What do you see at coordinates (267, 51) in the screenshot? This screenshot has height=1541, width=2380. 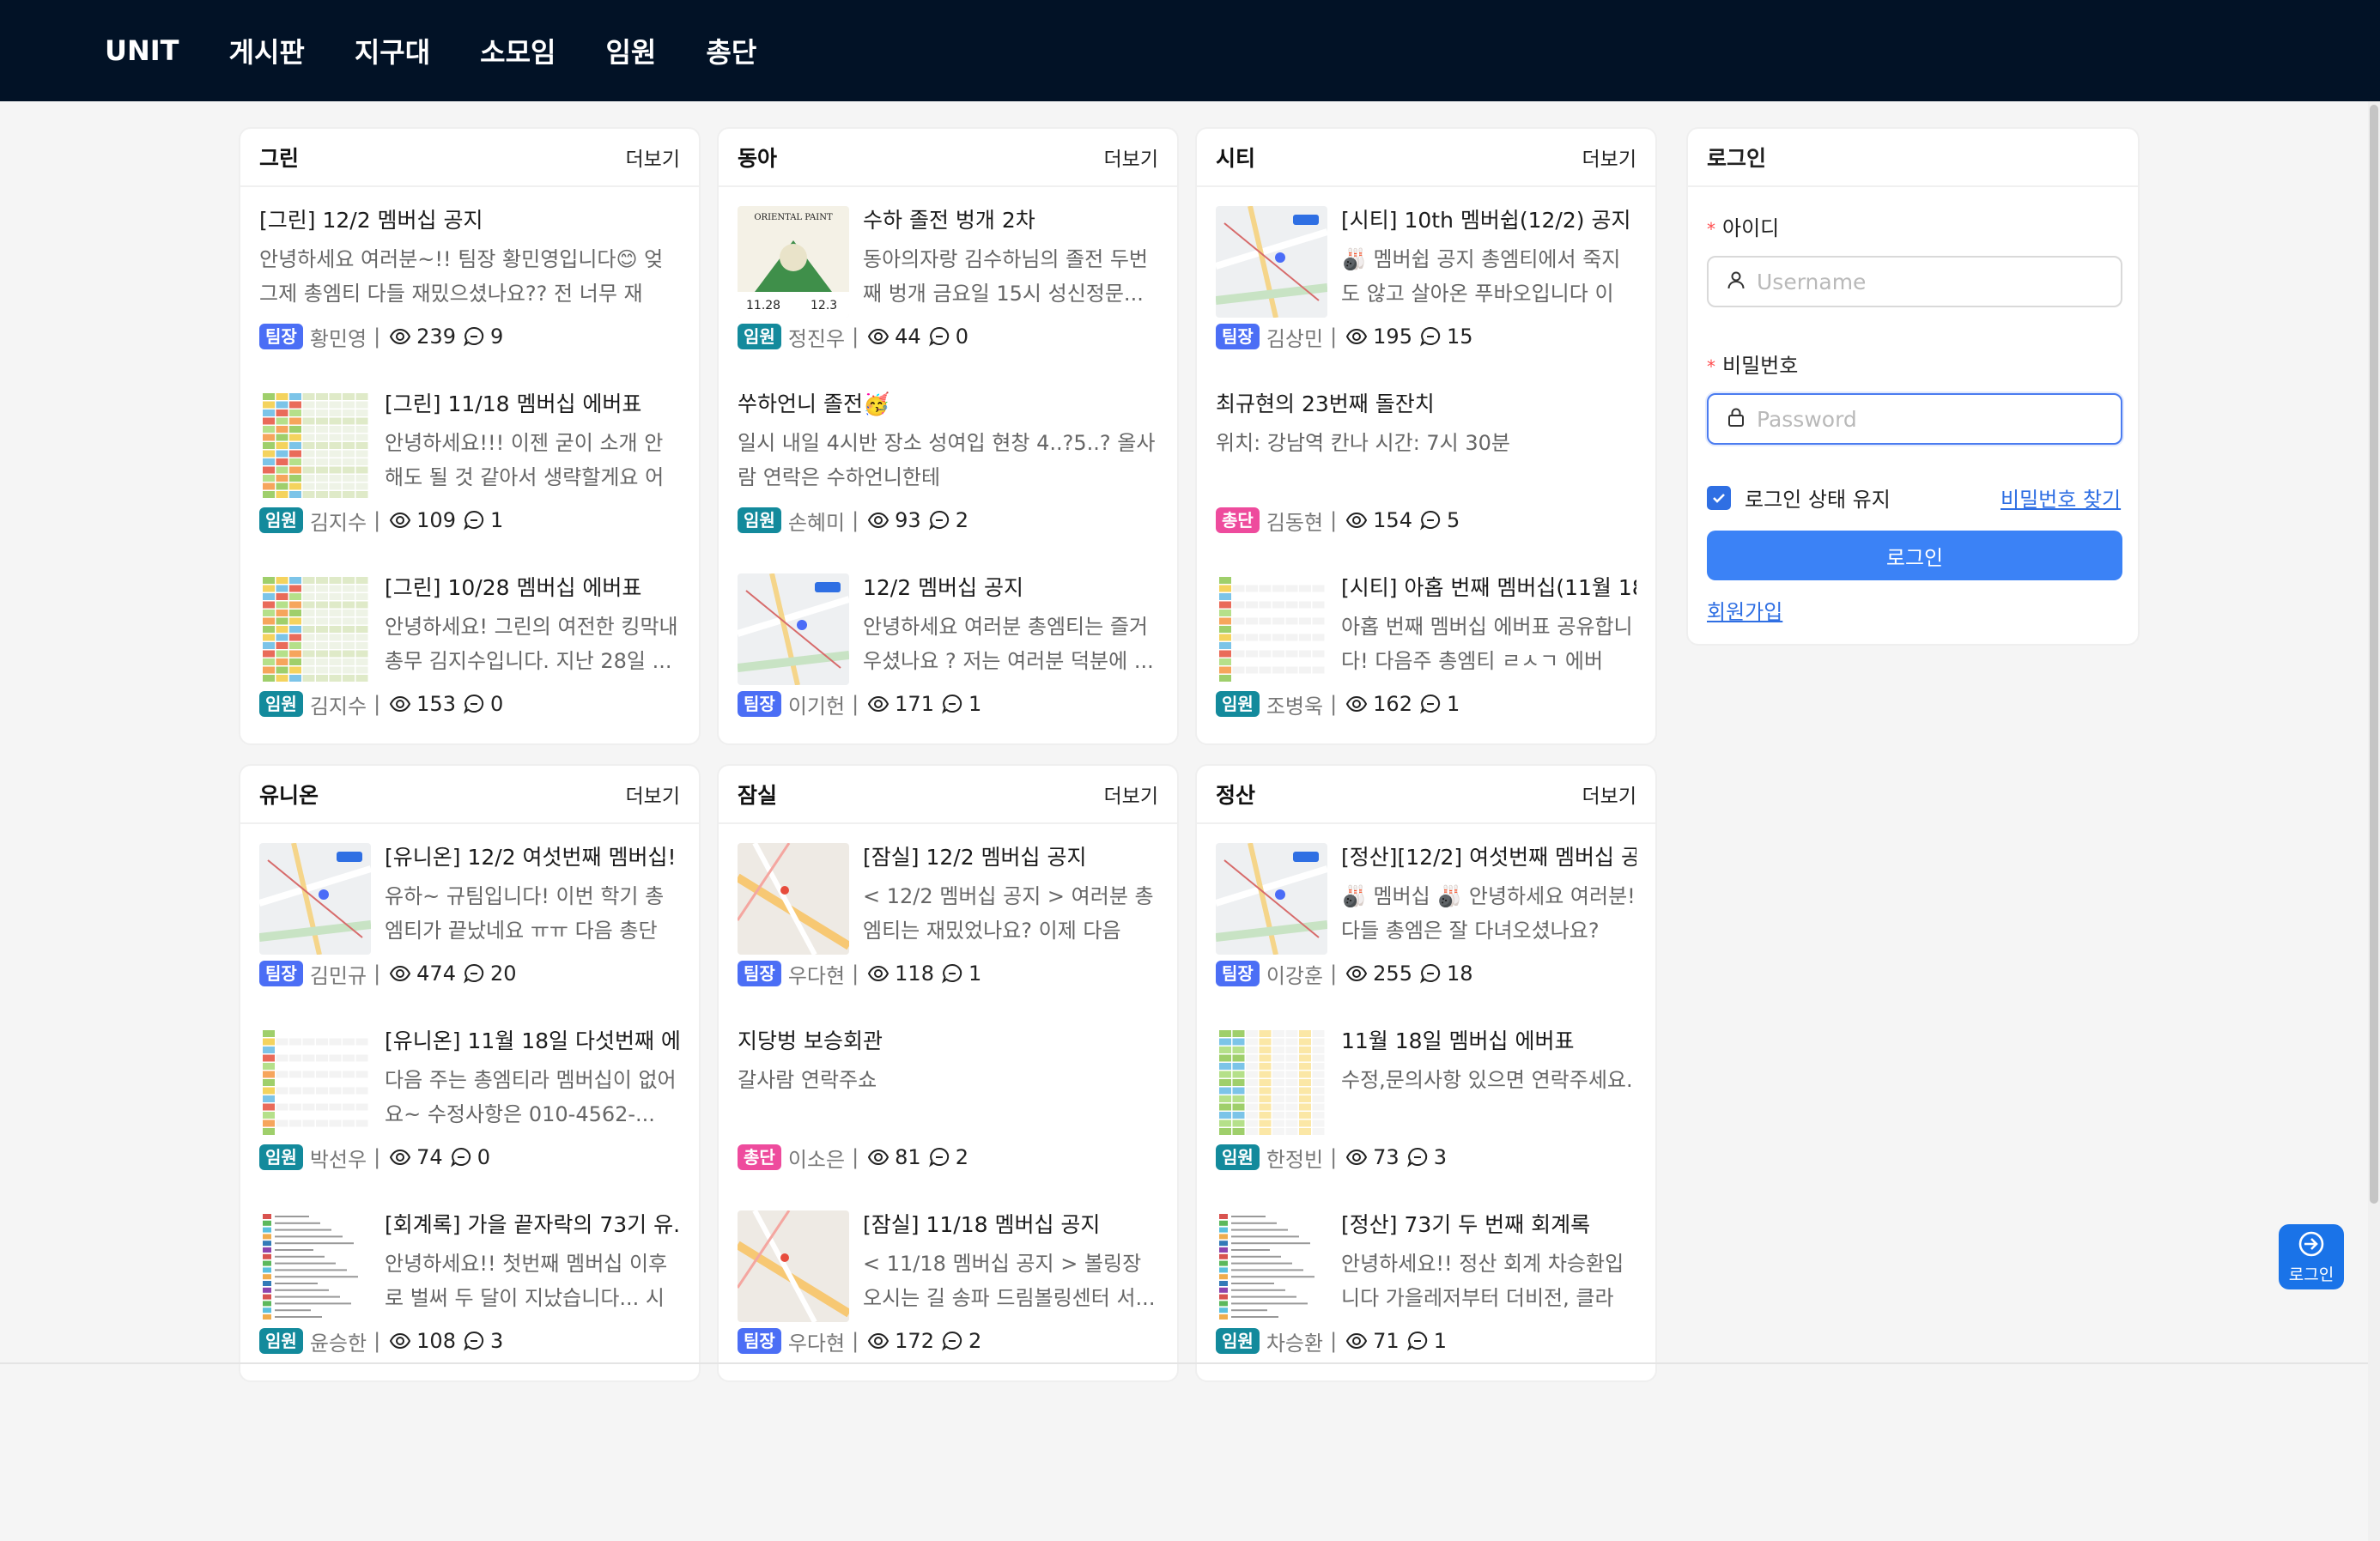 I see `nav-item-board: 게시판` at bounding box center [267, 51].